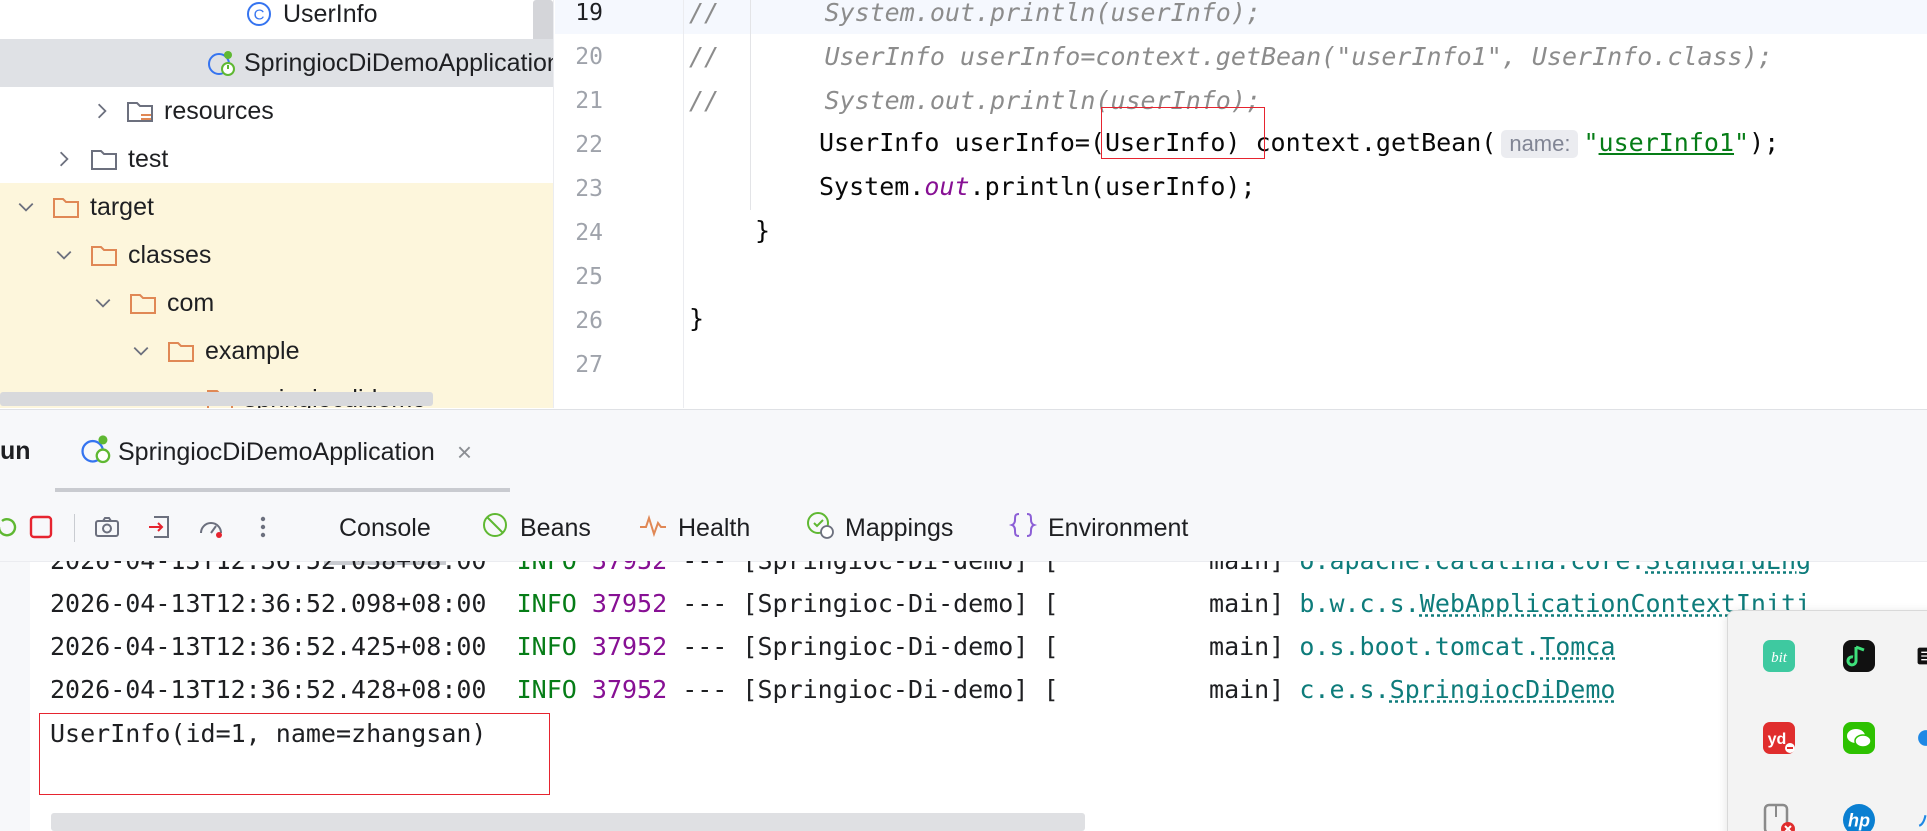  I want to click on app-icon-partial, so click(1921, 656).